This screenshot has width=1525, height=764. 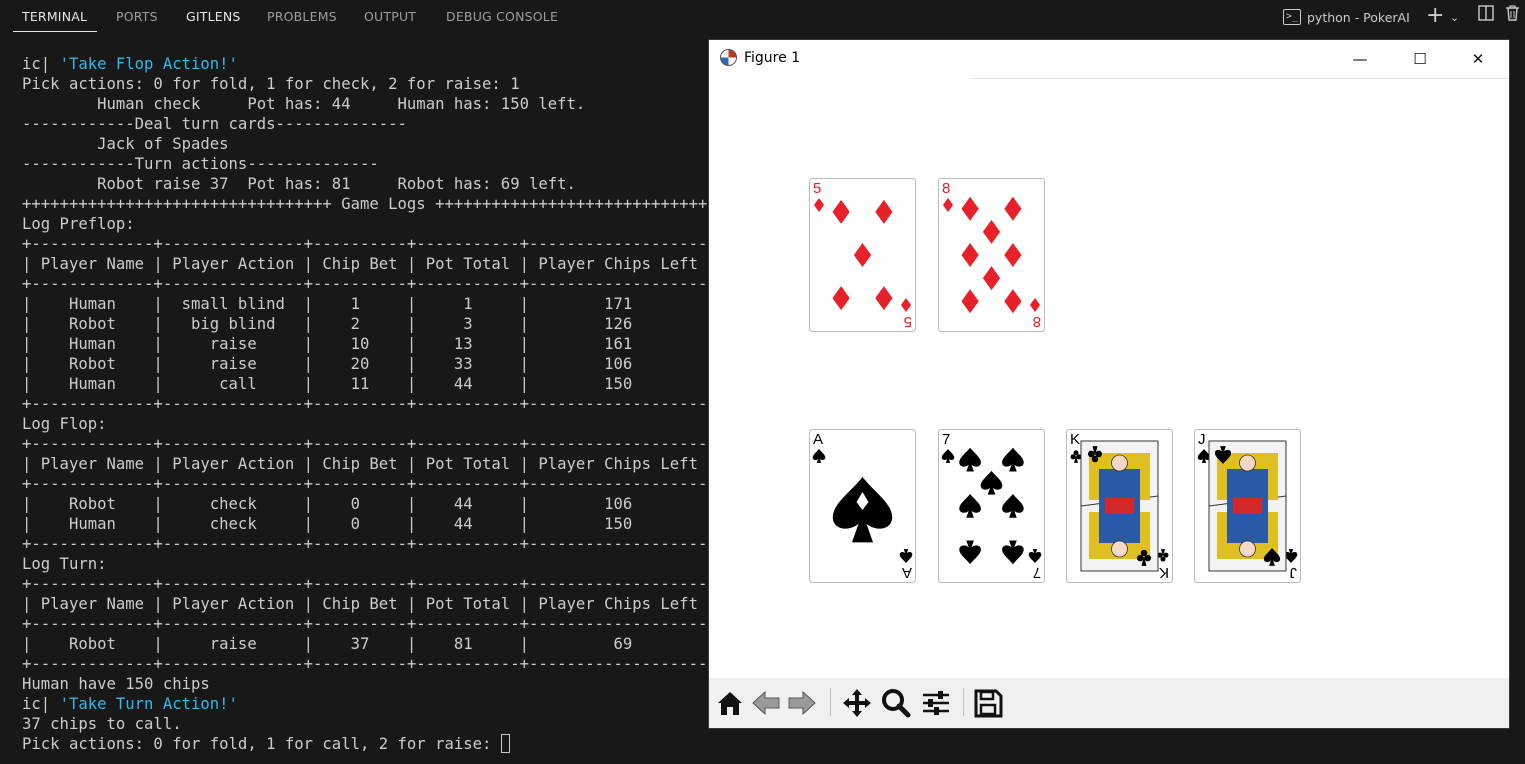 I want to click on pan-icon, so click(x=857, y=703).